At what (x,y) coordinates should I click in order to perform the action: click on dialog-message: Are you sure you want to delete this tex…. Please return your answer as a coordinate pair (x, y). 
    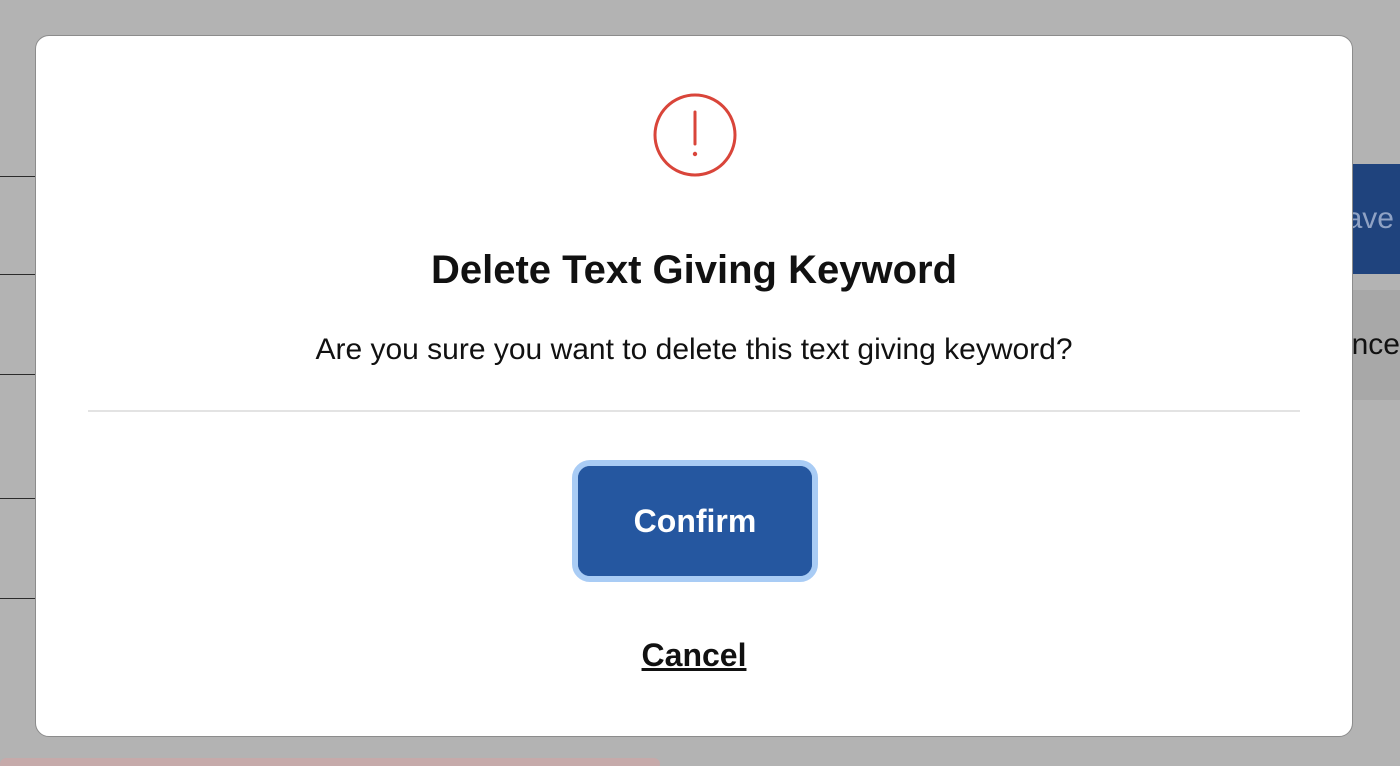
    Looking at the image, I should click on (694, 349).